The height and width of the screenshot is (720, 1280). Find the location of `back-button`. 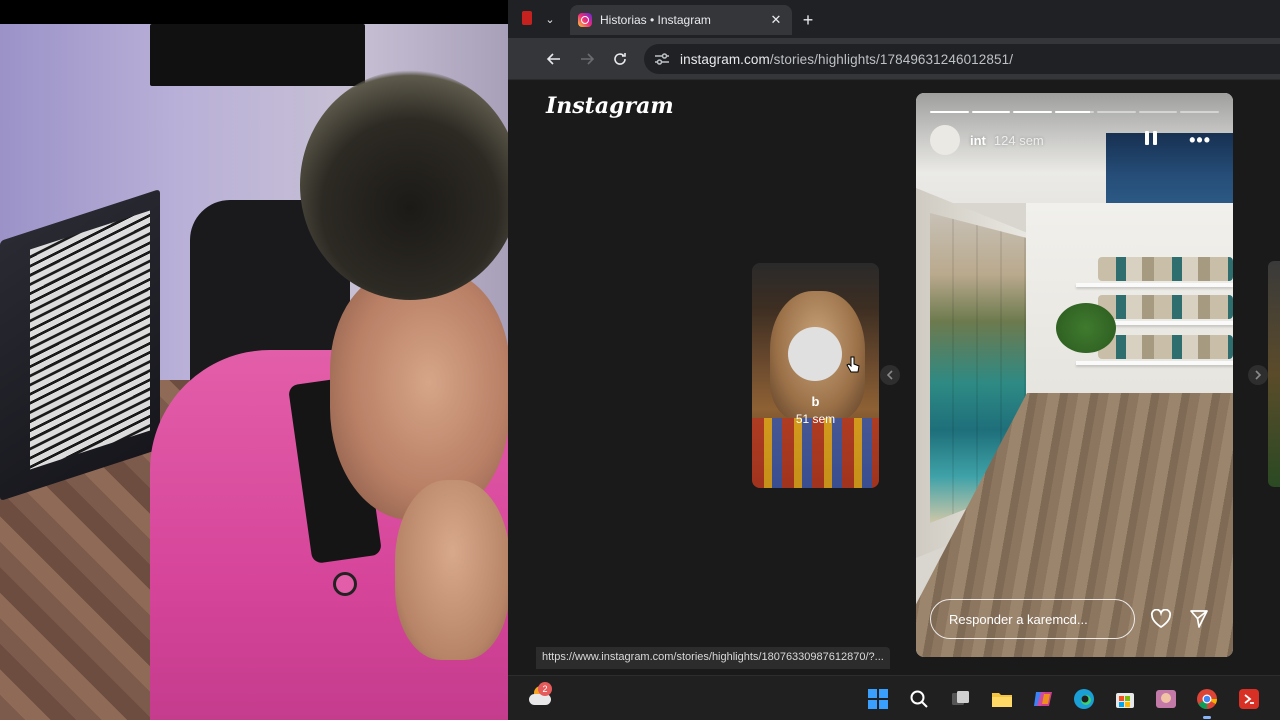

back-button is located at coordinates (554, 59).